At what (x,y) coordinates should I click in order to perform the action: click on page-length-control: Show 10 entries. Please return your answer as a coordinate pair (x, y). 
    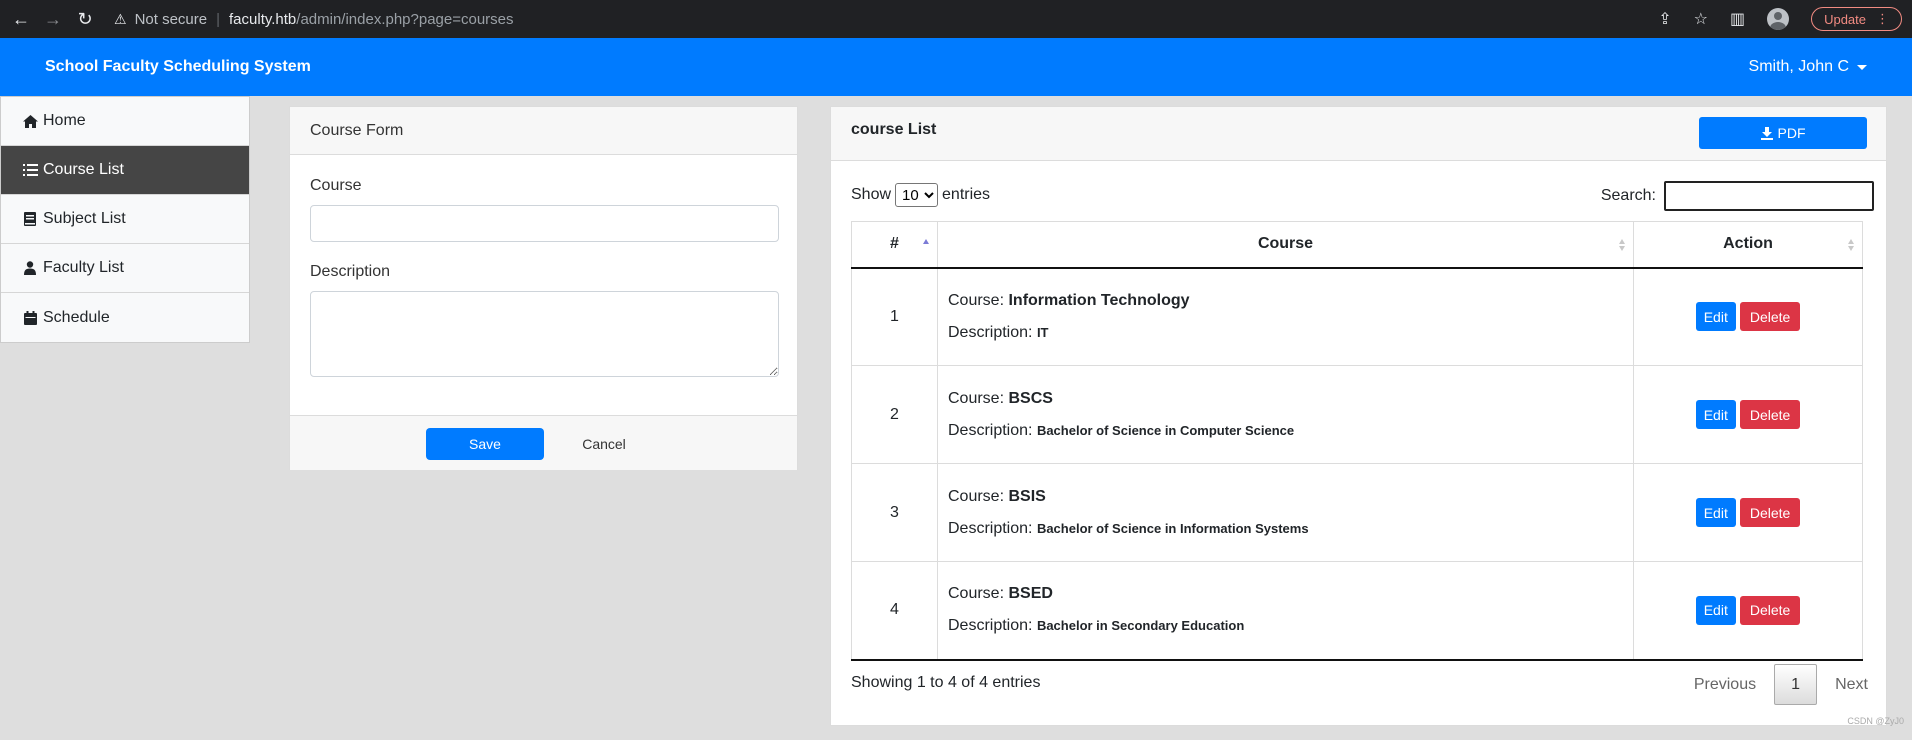
    Looking at the image, I should click on (920, 195).